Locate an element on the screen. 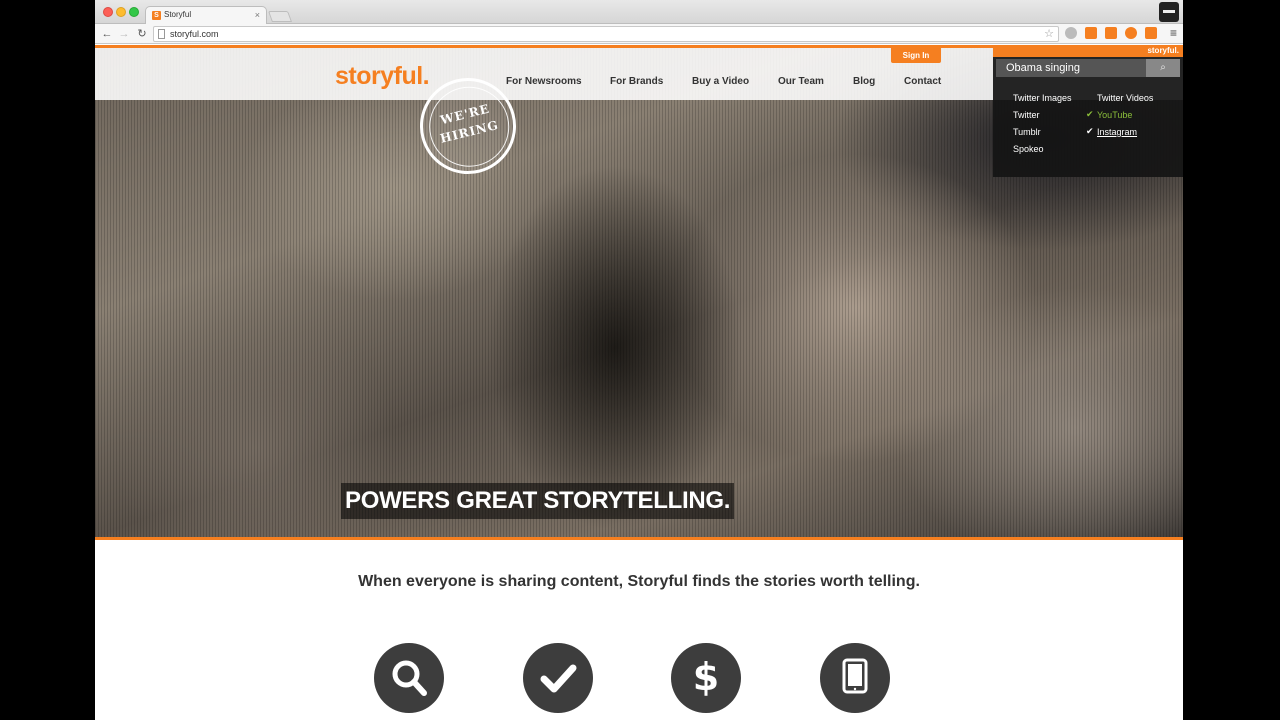 The width and height of the screenshot is (1280, 720). nav-contact: Contact is located at coordinates (922, 81).